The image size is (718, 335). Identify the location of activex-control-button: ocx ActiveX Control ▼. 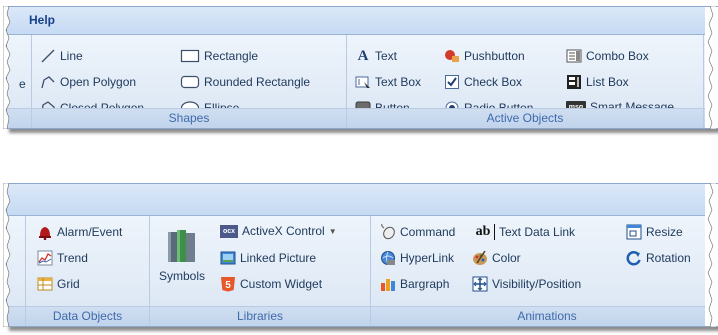
(278, 231).